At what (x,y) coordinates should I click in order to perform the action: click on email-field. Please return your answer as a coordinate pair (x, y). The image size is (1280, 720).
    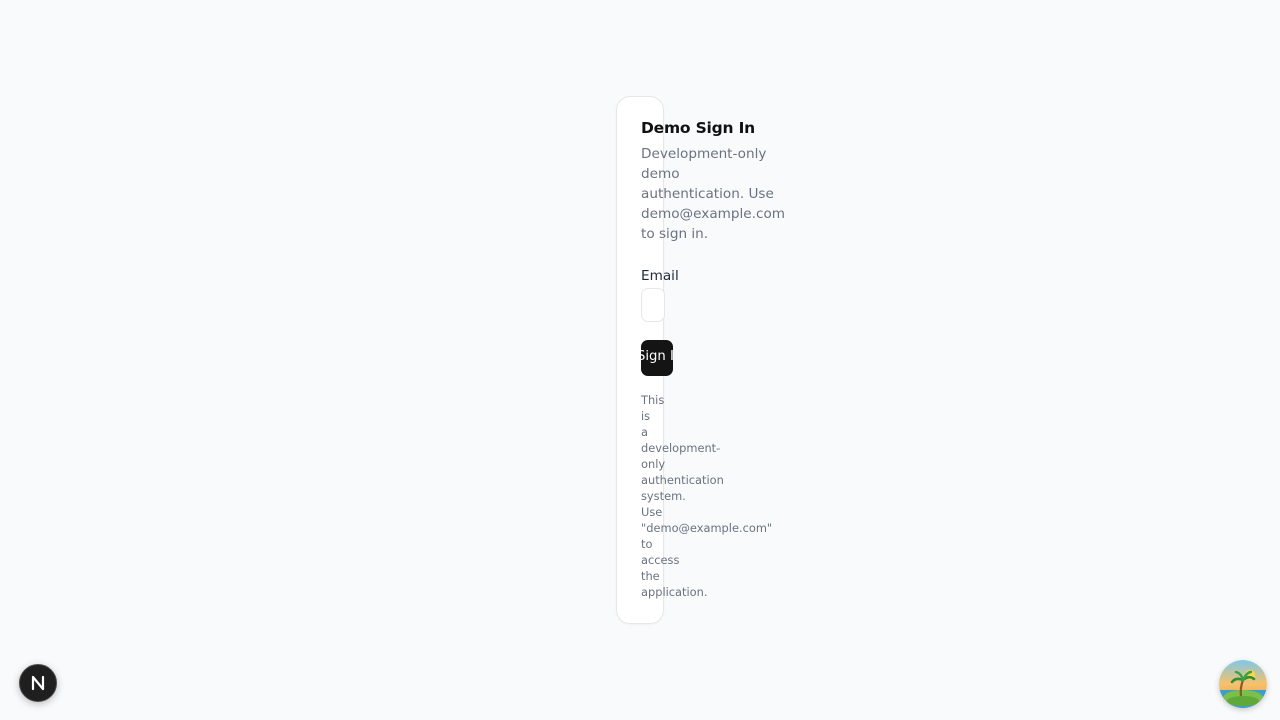
    Looking at the image, I should click on (653, 305).